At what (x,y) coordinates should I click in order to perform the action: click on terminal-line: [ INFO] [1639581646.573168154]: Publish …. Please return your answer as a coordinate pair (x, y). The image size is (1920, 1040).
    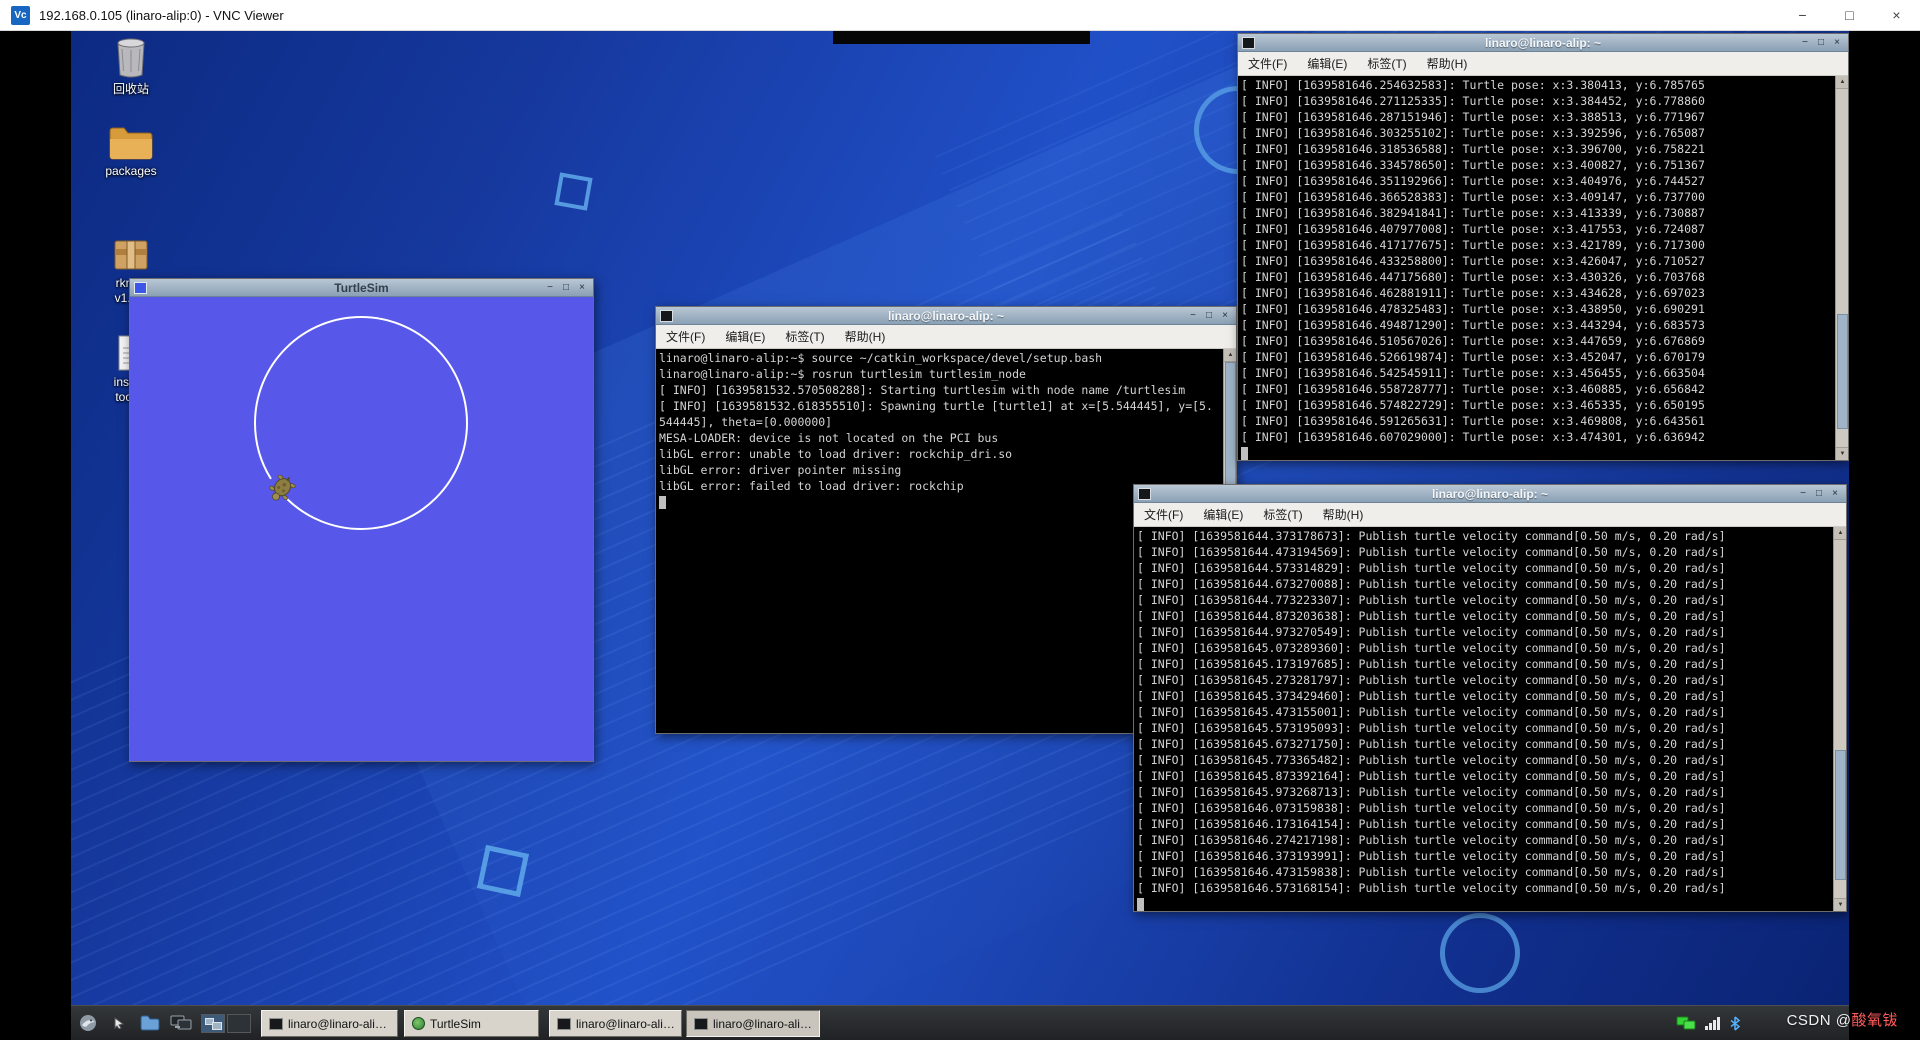
    Looking at the image, I should click on (1431, 888).